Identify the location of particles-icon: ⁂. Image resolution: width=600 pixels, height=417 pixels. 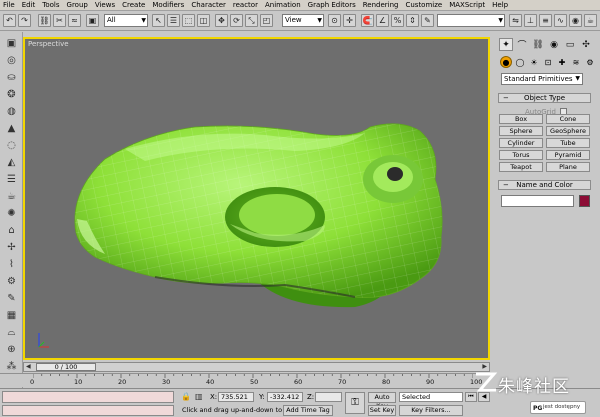
(11, 366).